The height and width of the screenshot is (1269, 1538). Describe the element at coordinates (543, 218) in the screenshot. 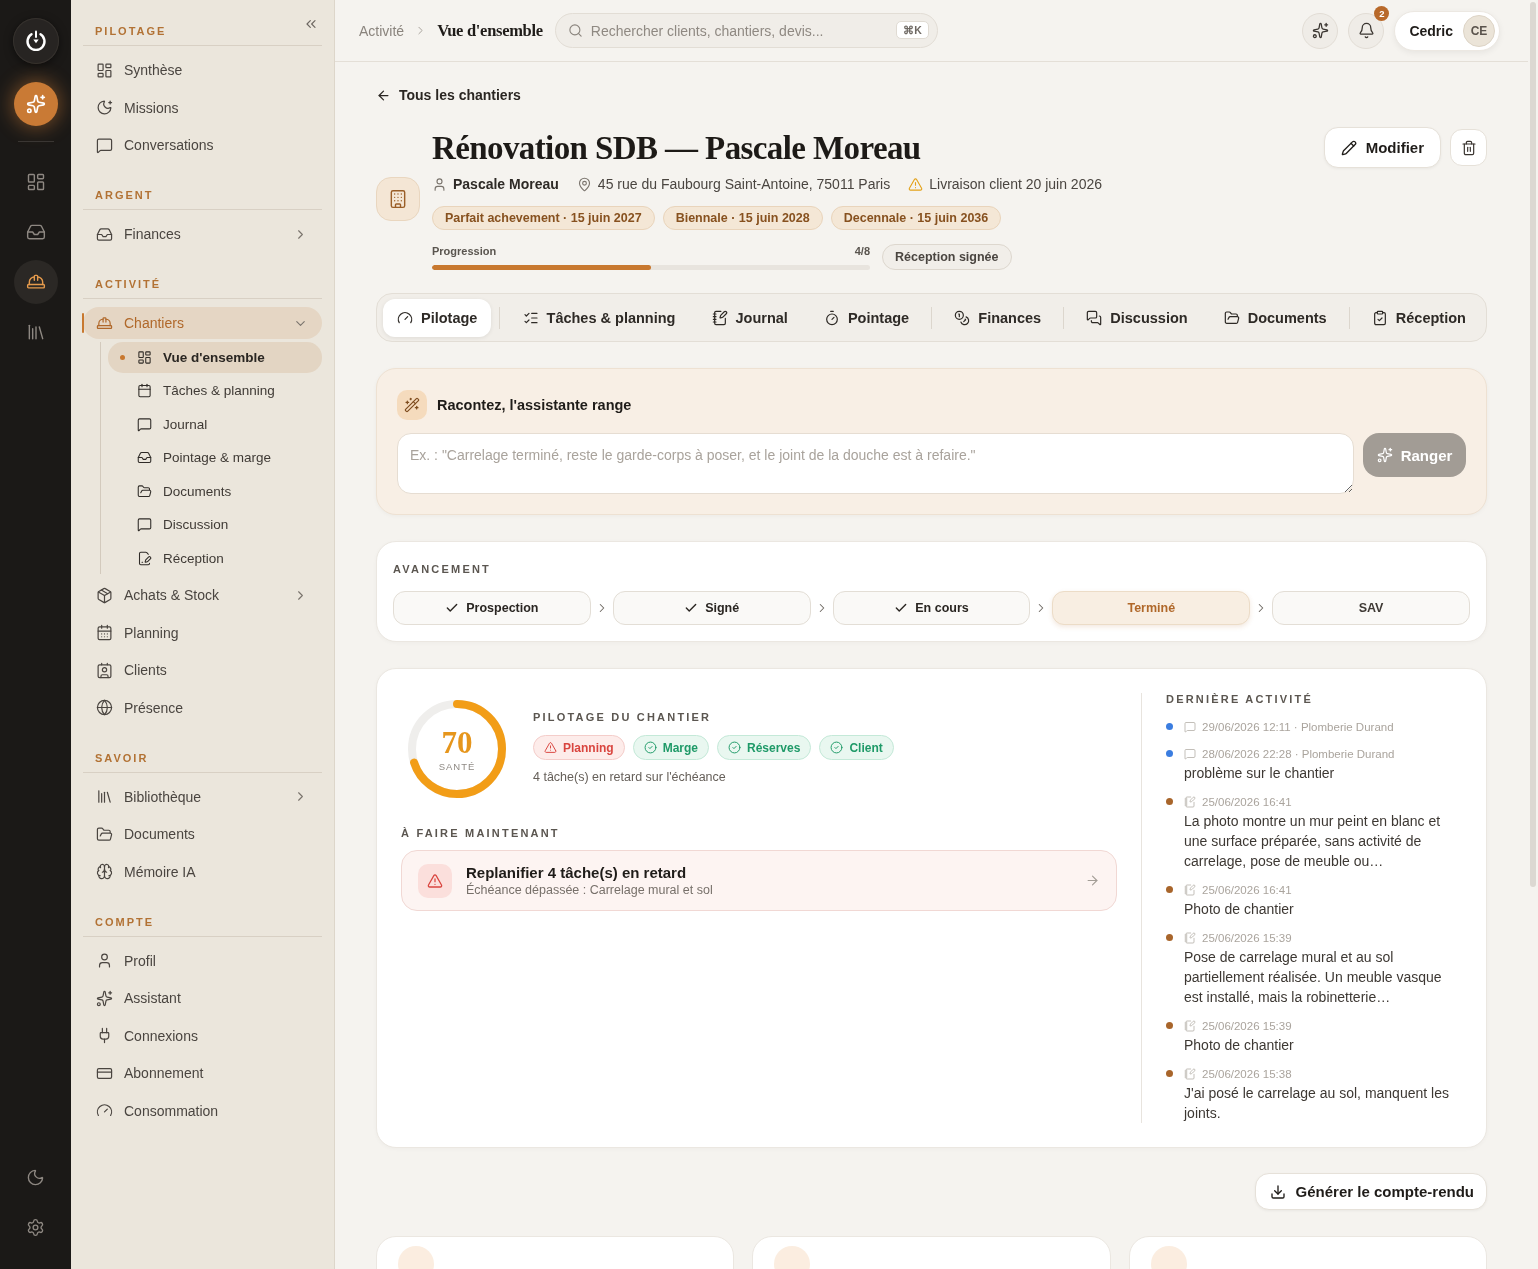

I see `warranty-tag: Parfait achevement · 15 juin 2027` at that location.